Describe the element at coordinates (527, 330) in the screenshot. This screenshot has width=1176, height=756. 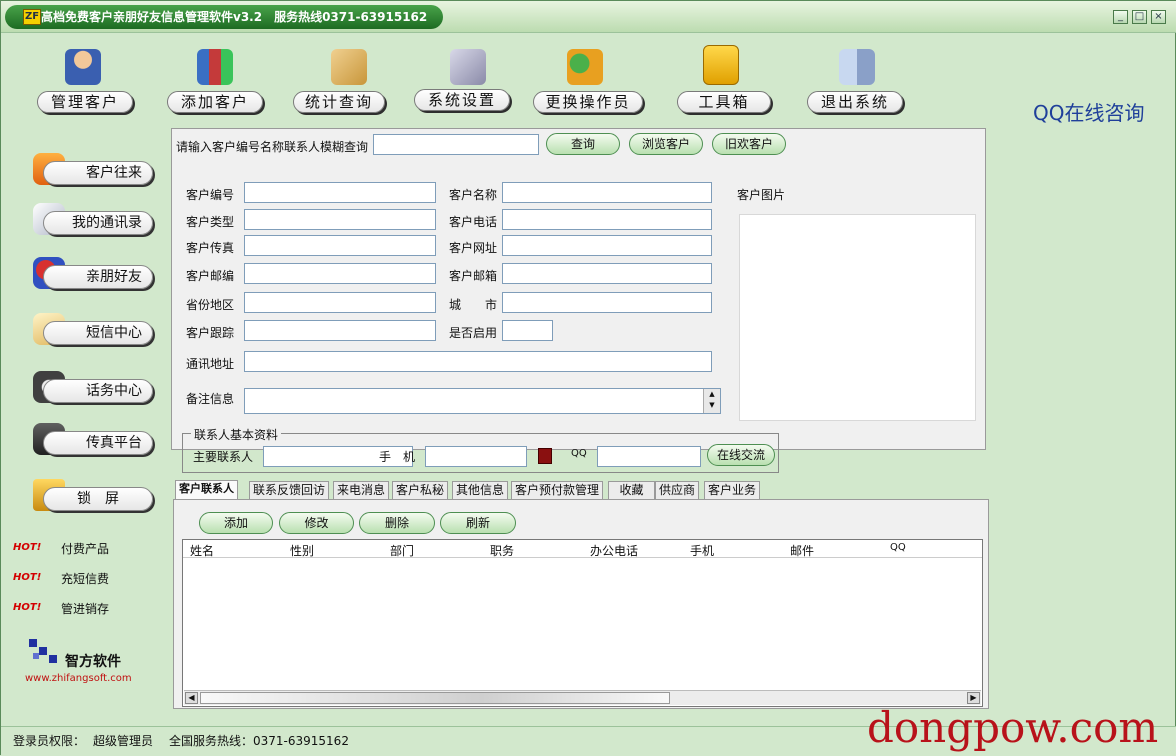
I see `enabled-field` at that location.